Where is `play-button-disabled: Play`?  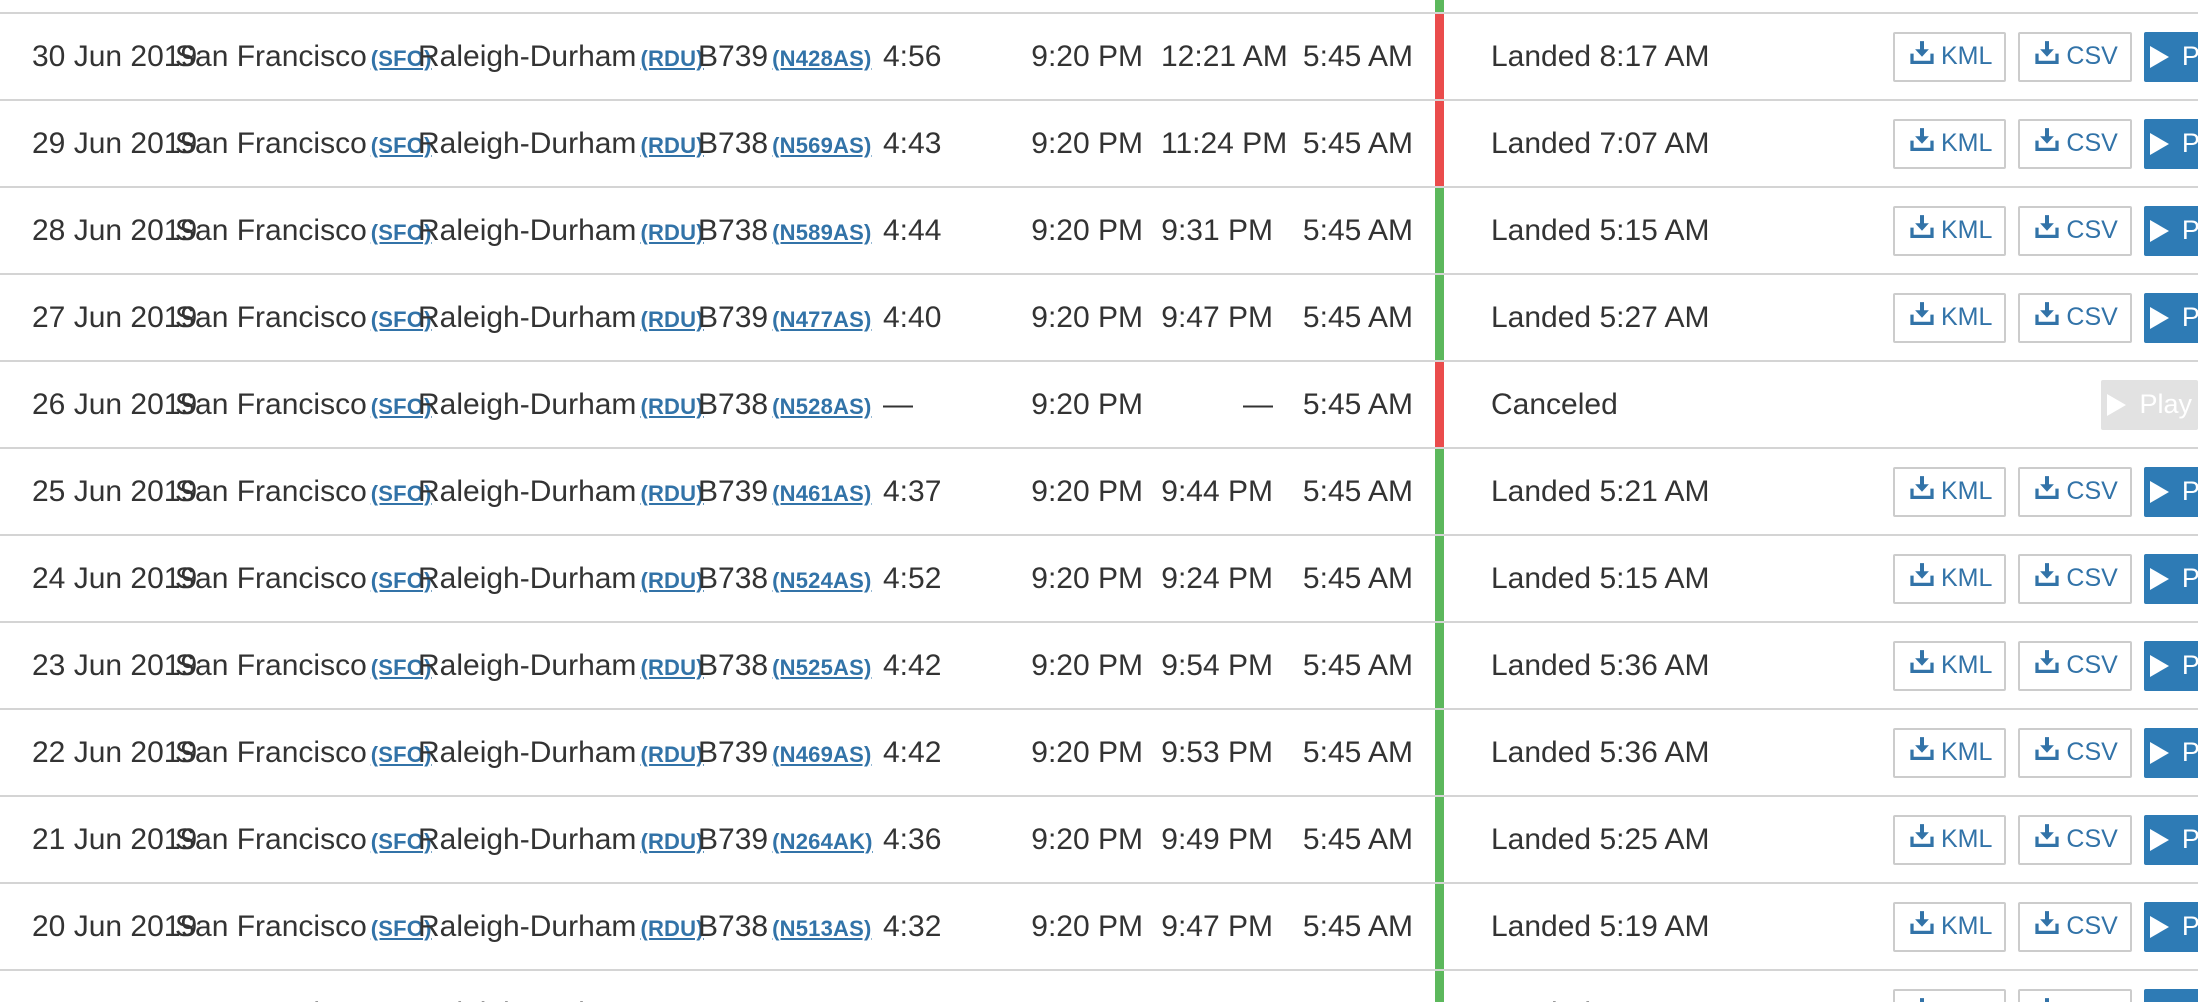
play-button-disabled: Play is located at coordinates (2149, 404).